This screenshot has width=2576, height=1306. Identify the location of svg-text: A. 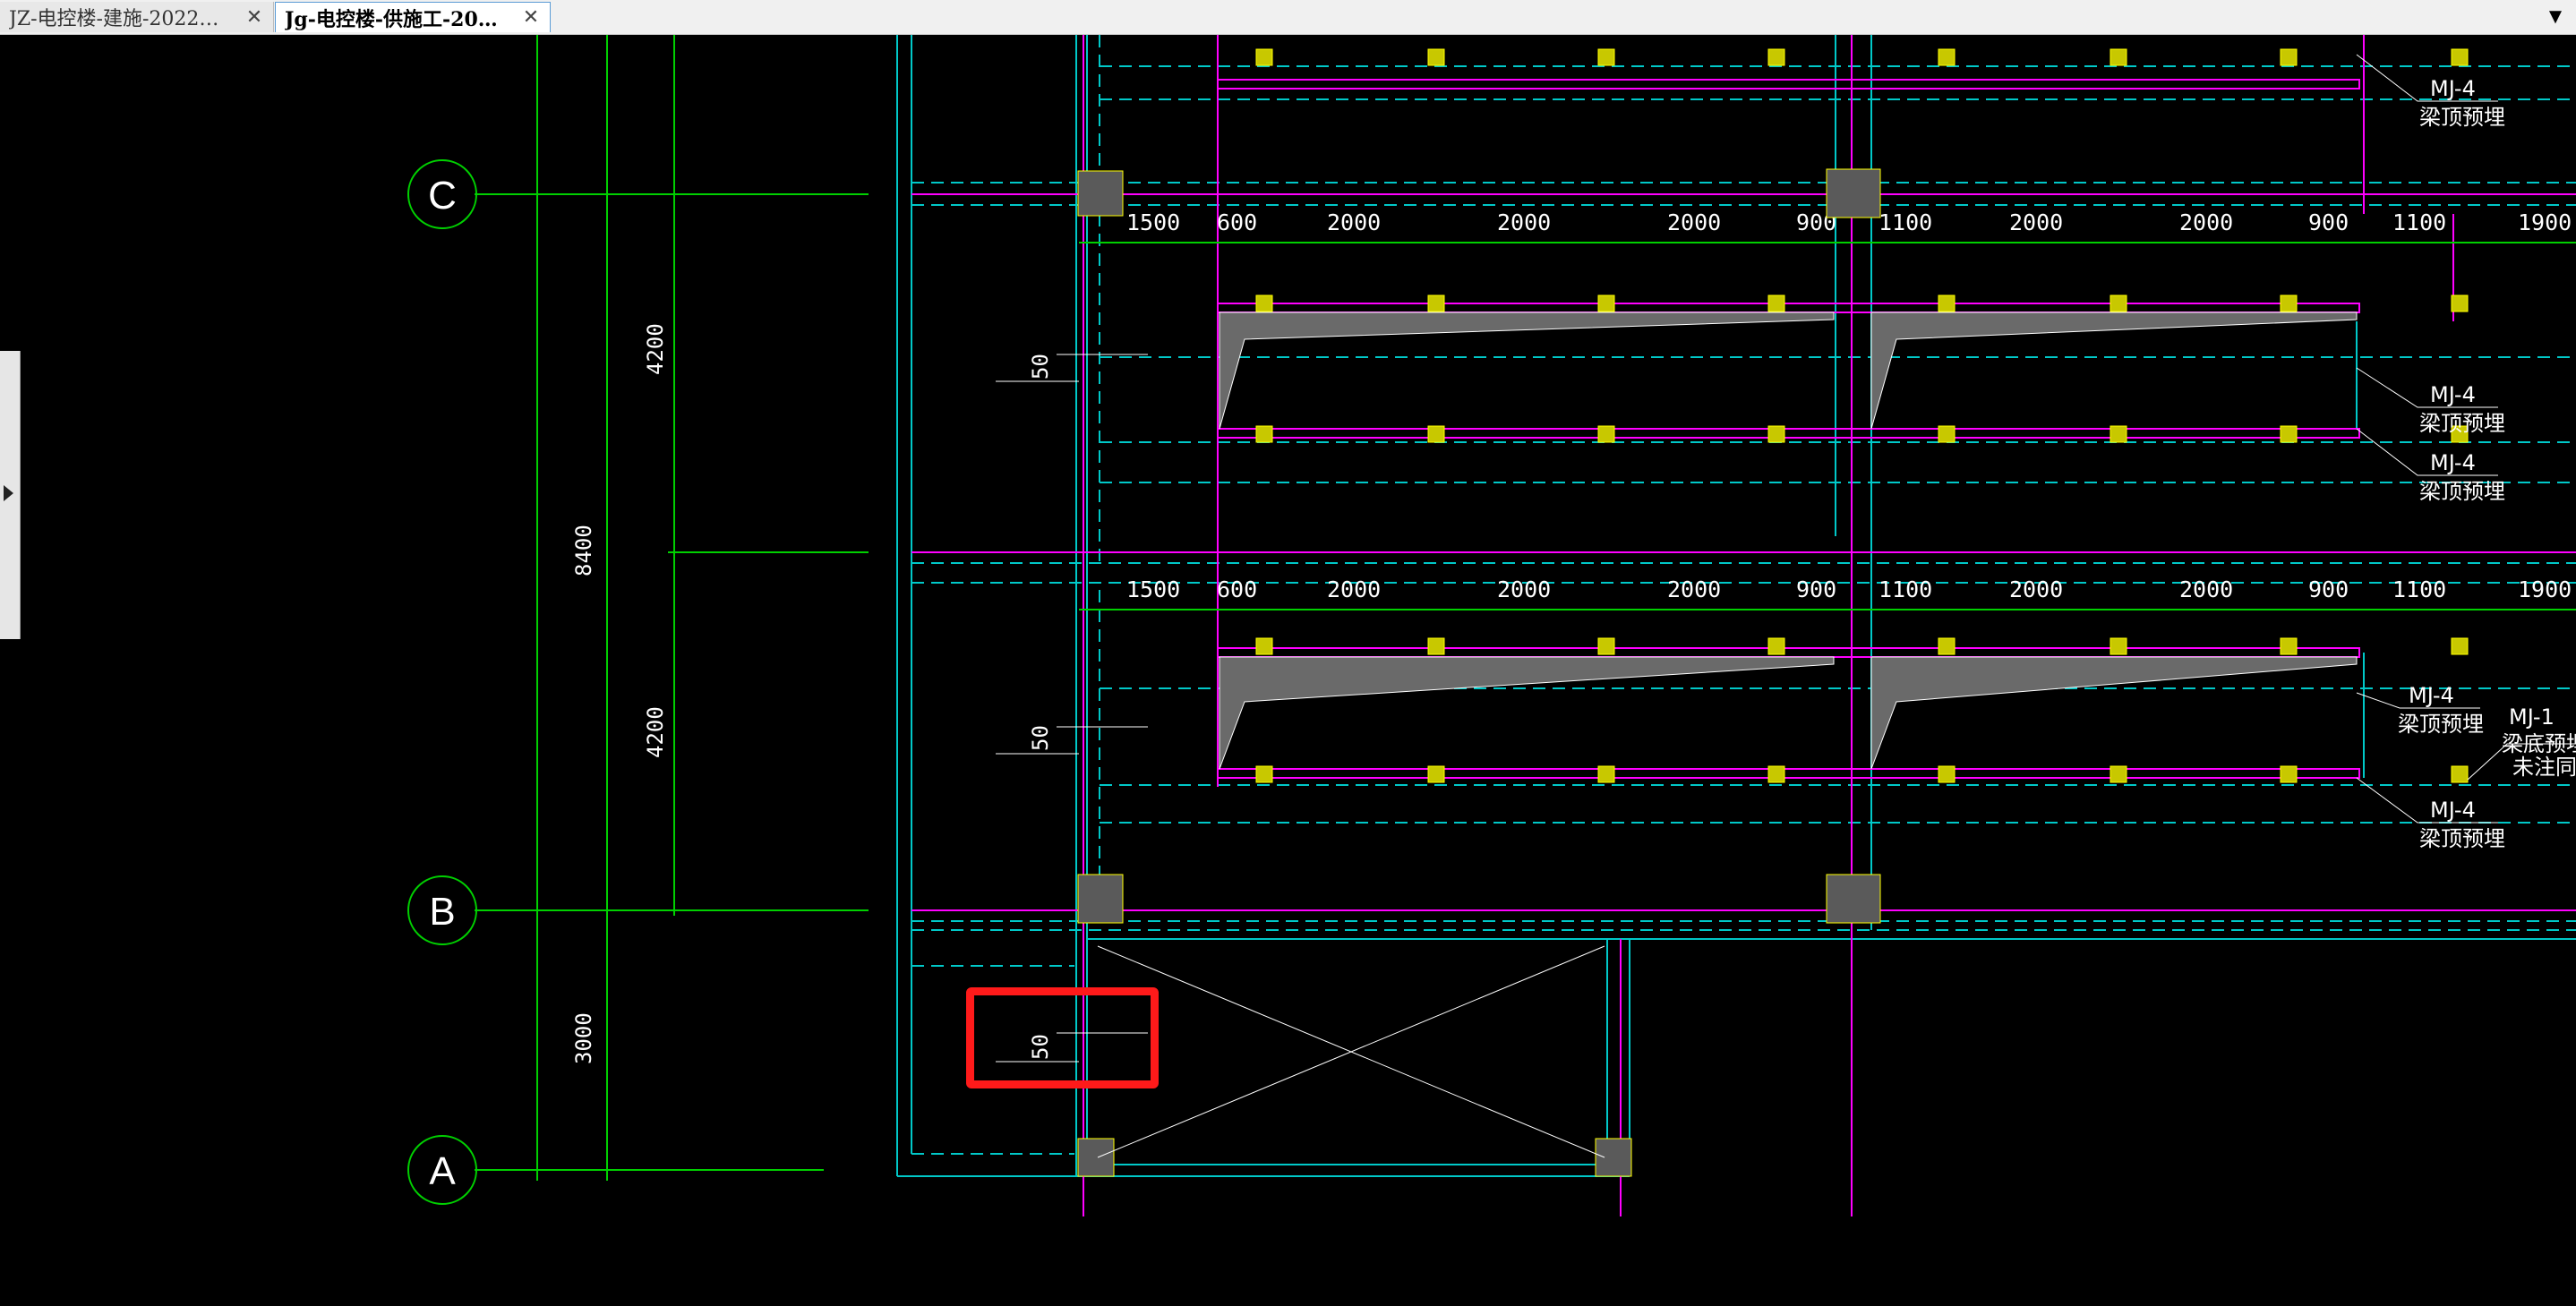
(442, 1171).